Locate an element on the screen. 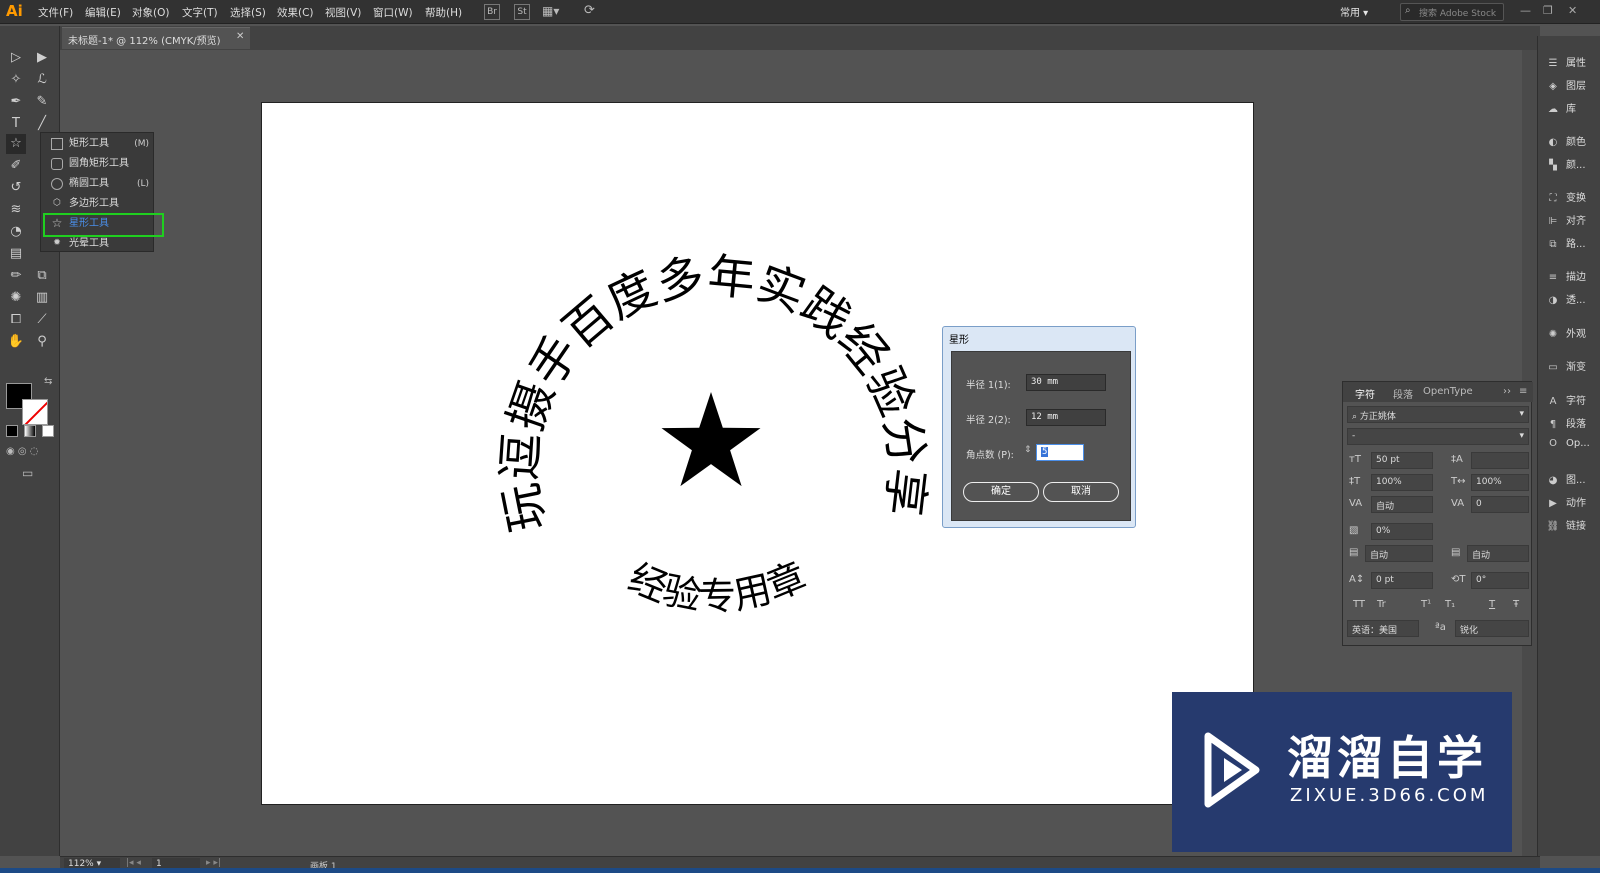 This screenshot has height=873, width=1600. color-mode-icon is located at coordinates (12, 431).